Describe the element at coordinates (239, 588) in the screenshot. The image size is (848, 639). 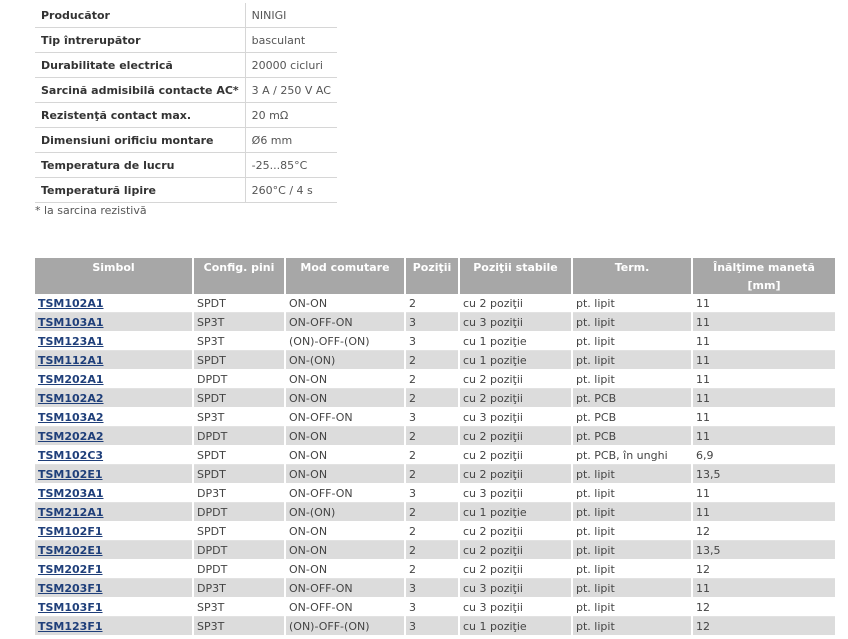
I see `cell-config-pini: DP3T` at that location.